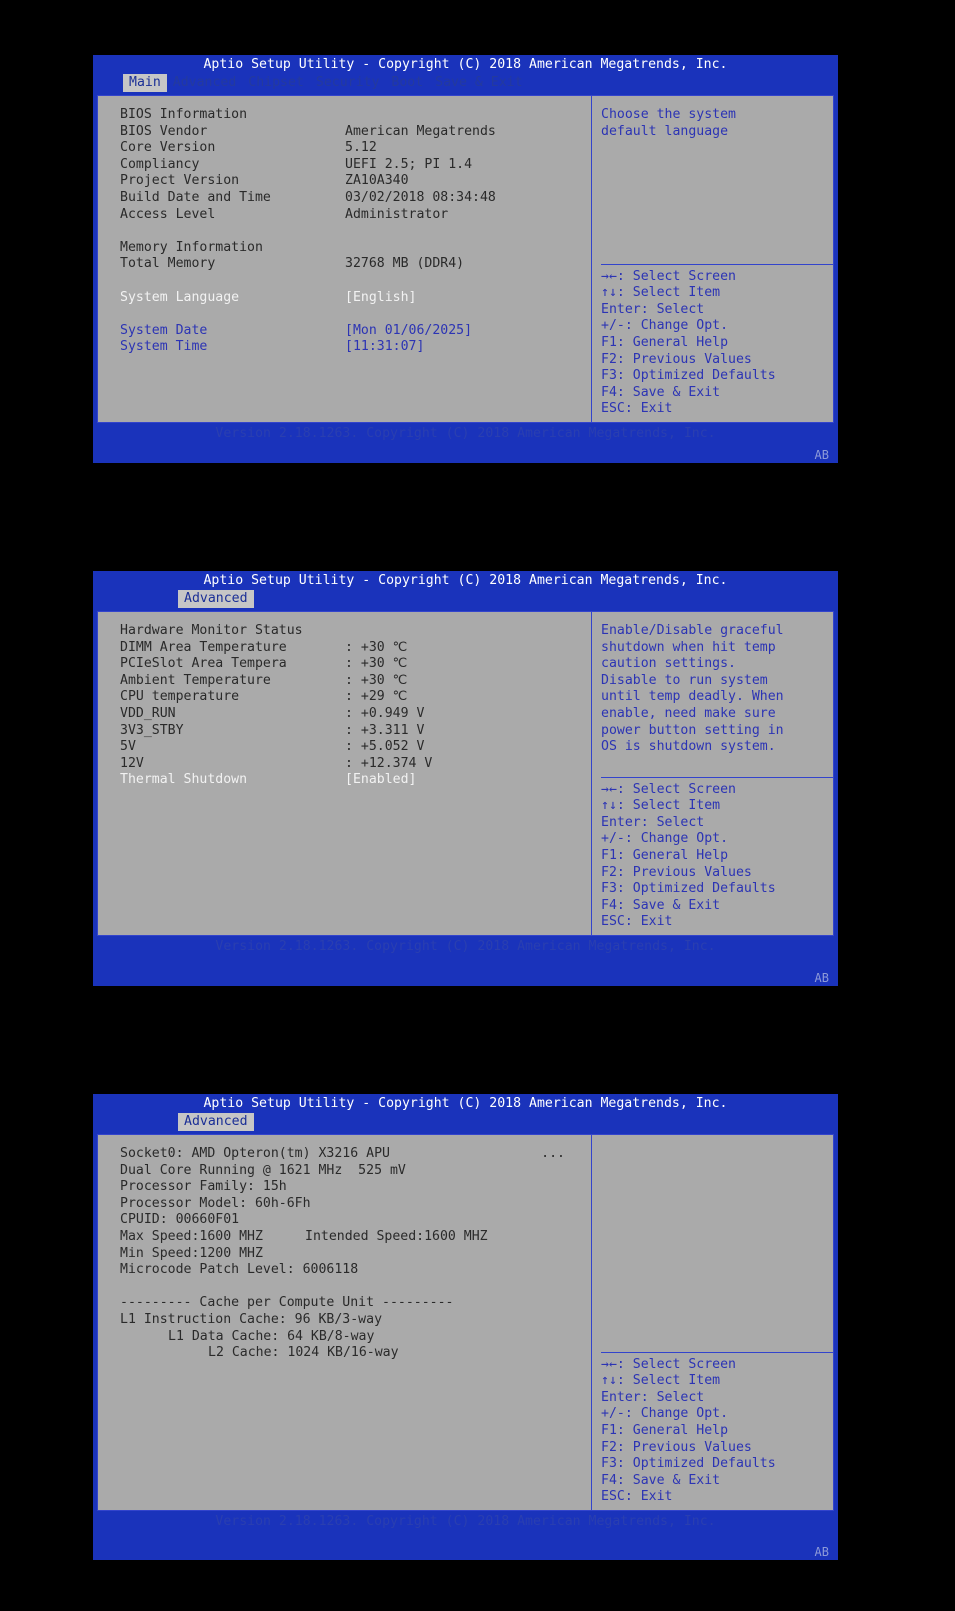 Image resolution: width=955 pixels, height=1611 pixels. What do you see at coordinates (255, 1153) in the screenshot?
I see `socket-label: Socket0: AMD Opteron(tm) X3216 APU` at bounding box center [255, 1153].